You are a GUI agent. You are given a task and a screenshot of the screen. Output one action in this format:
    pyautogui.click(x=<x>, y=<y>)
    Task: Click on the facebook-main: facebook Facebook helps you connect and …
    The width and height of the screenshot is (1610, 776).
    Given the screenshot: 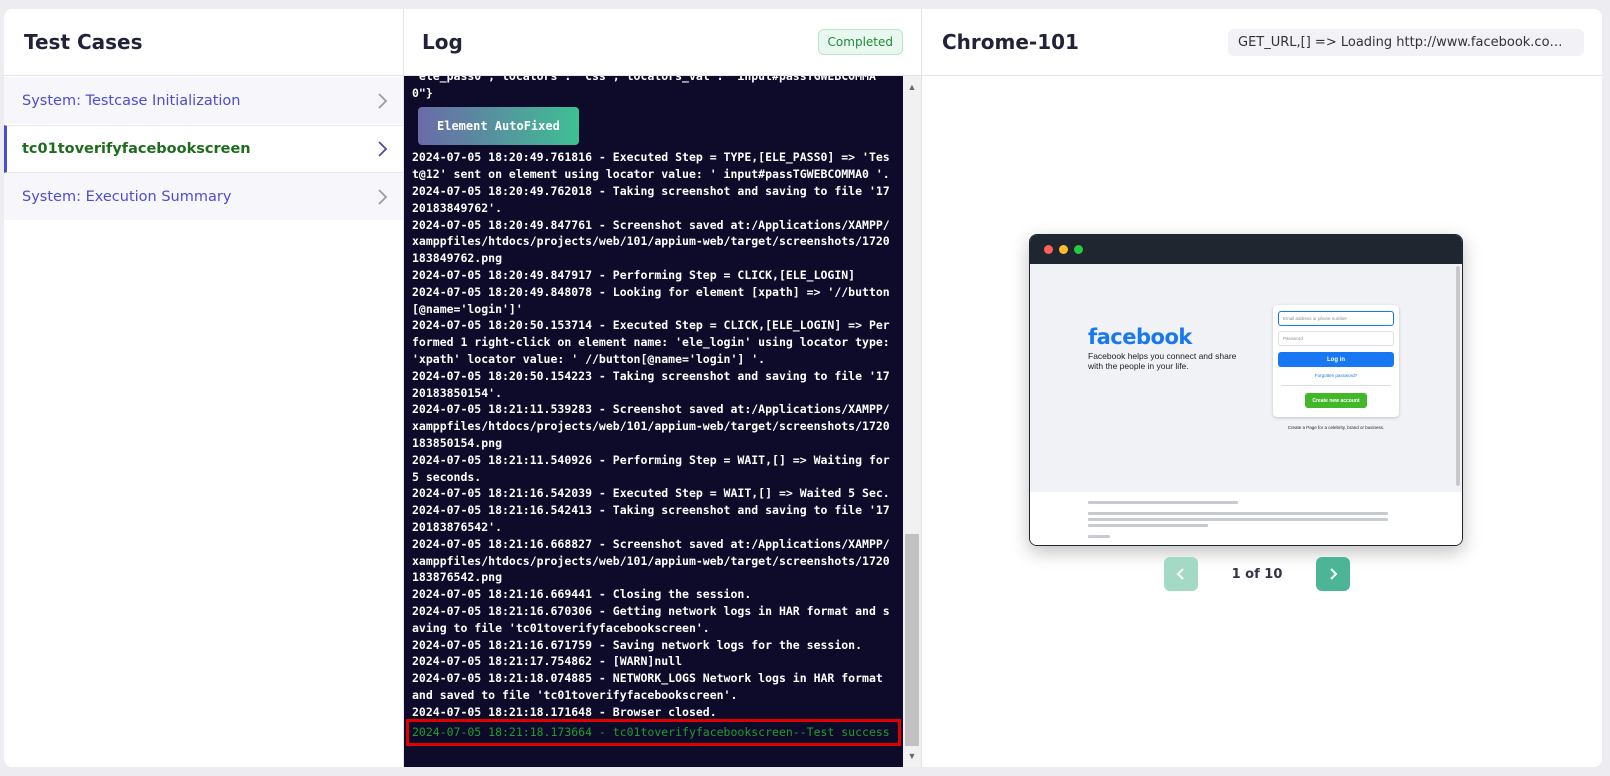 What is the action you would take?
    pyautogui.click(x=1246, y=378)
    